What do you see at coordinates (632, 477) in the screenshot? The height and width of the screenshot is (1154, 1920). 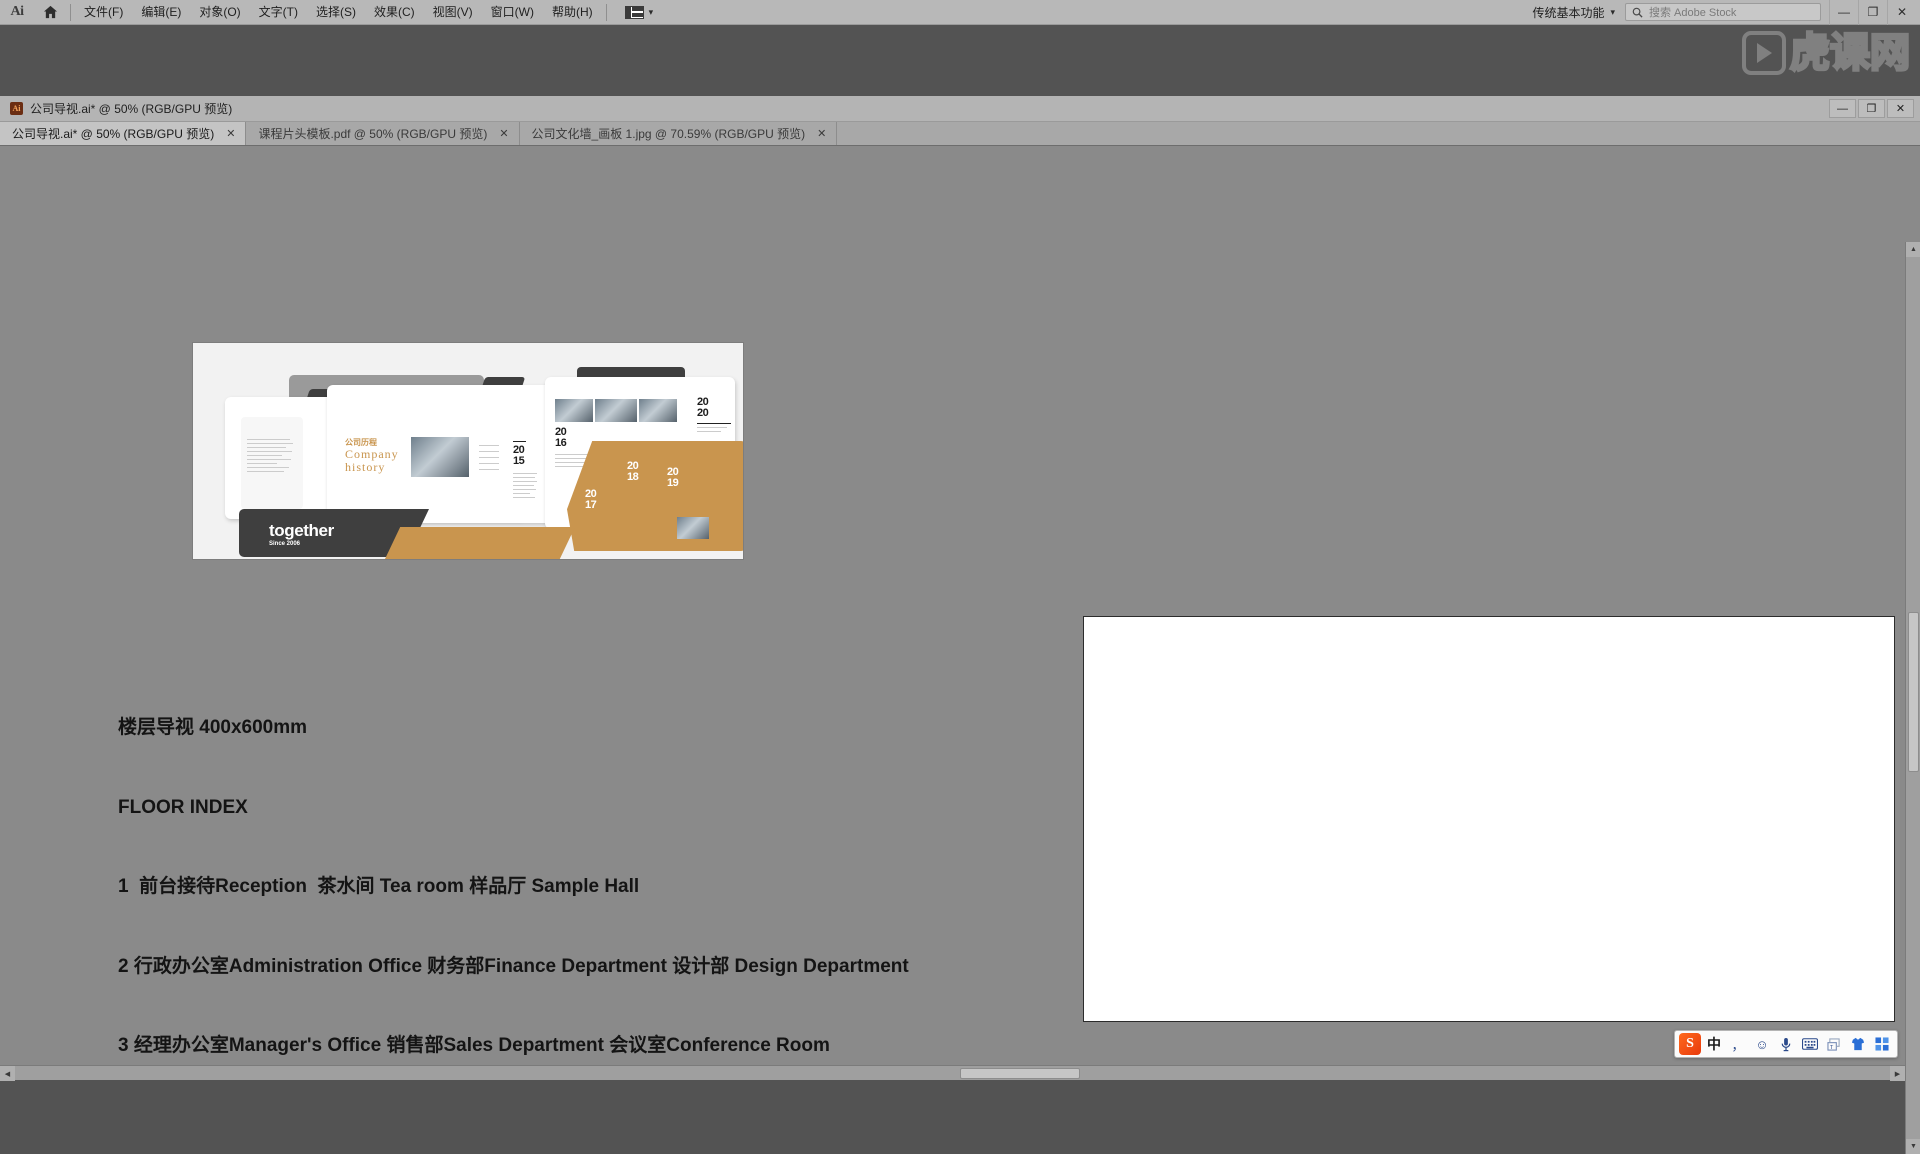 I see `artwork-year-2018-bottom: 18` at bounding box center [632, 477].